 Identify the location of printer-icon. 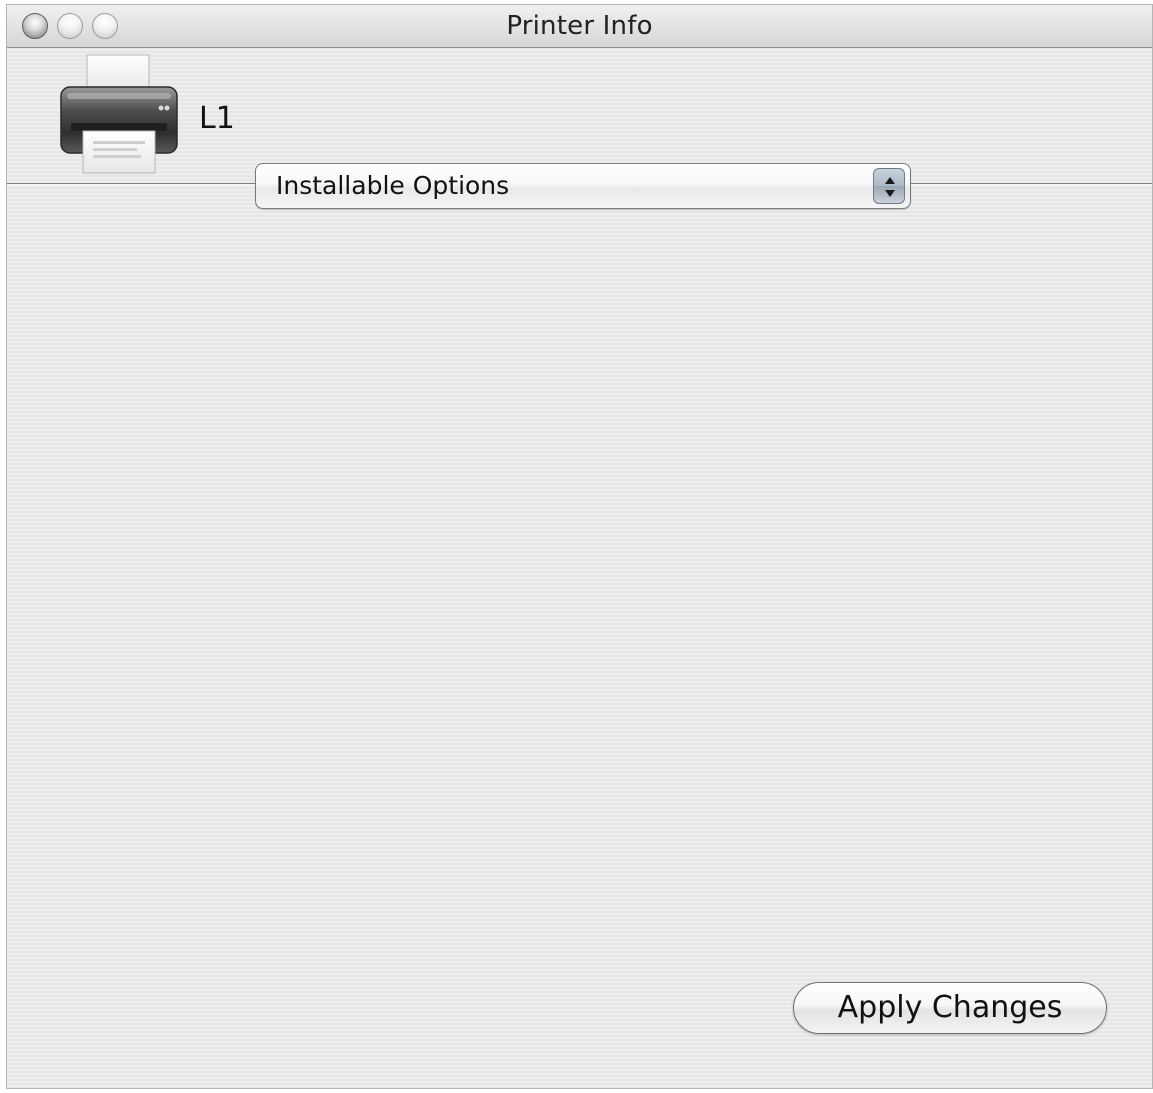
(119, 116).